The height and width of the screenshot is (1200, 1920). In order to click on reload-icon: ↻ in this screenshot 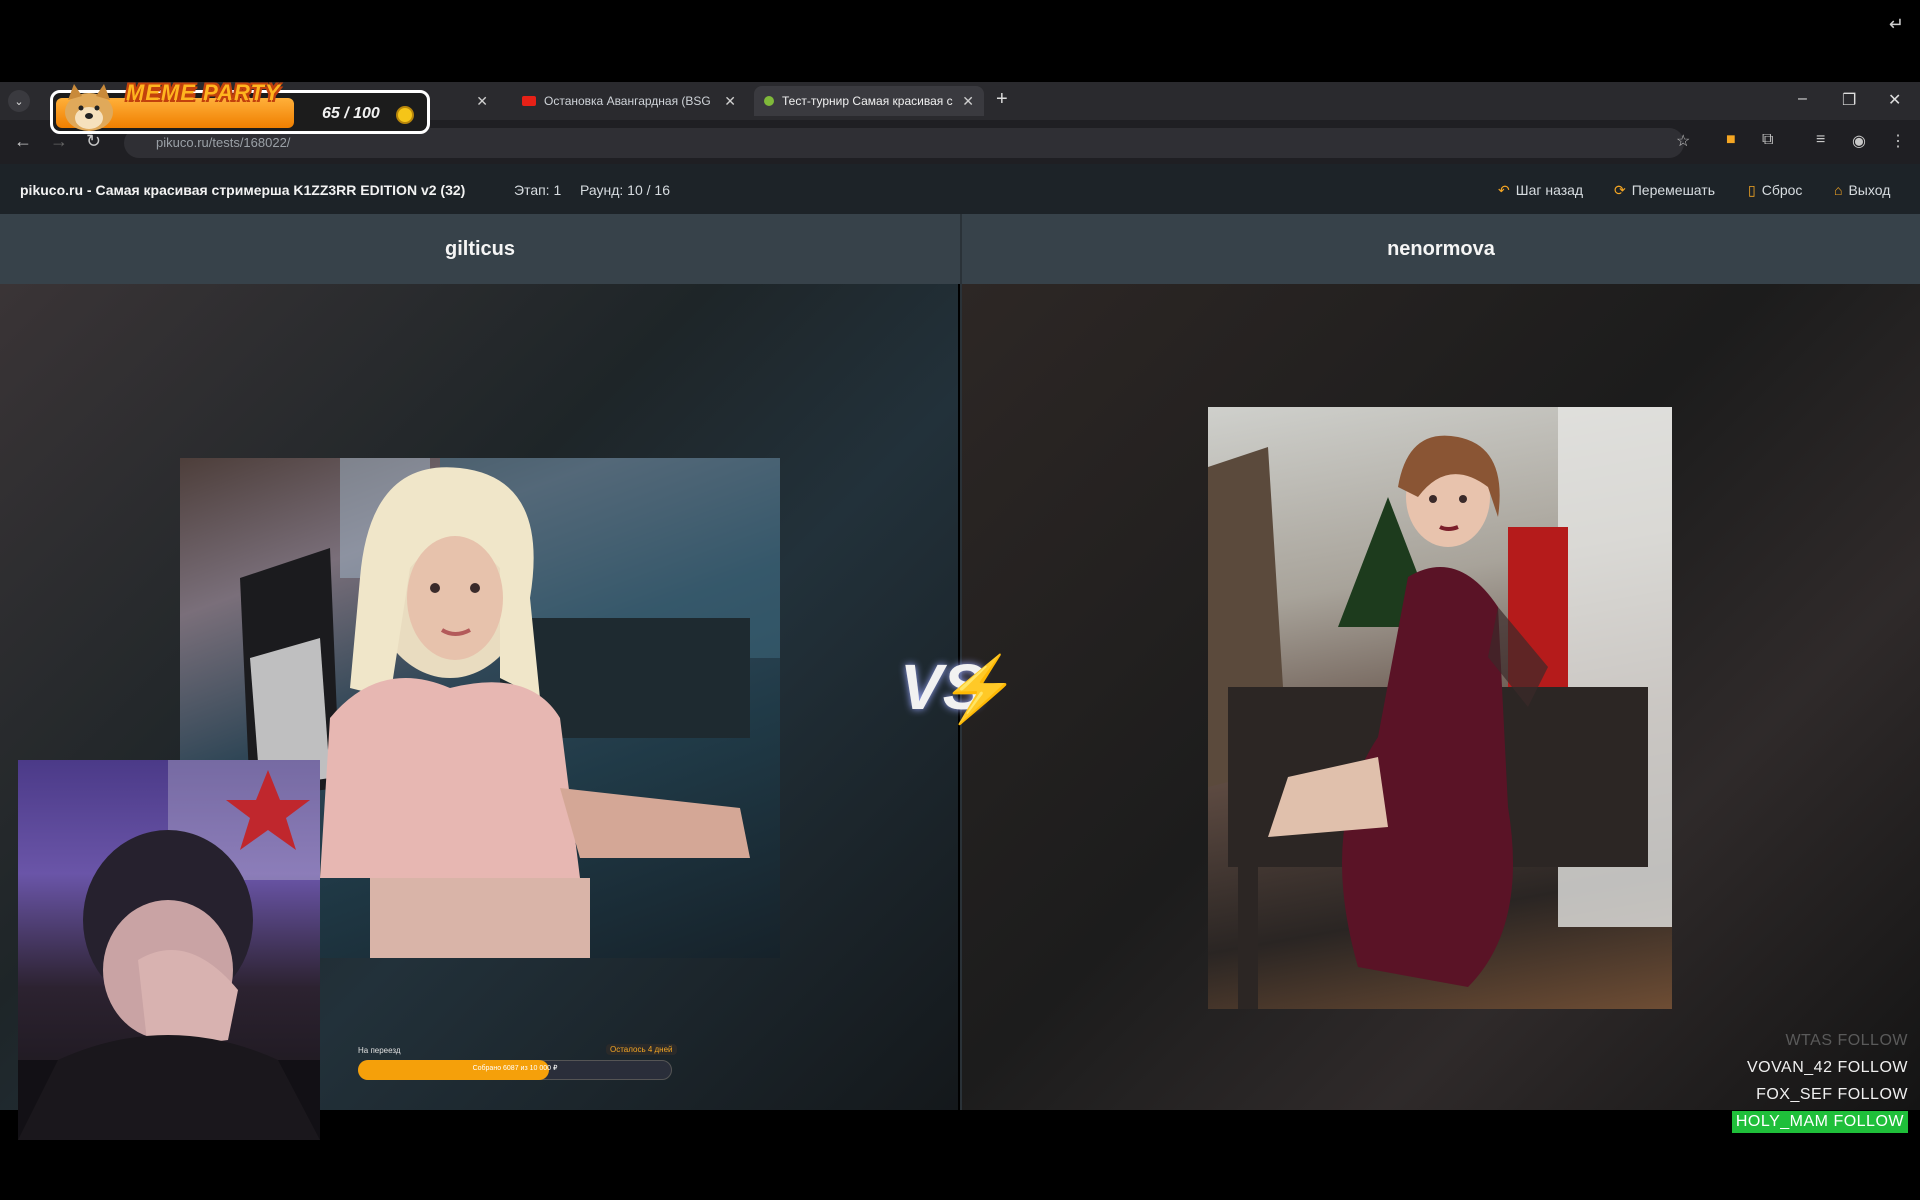, I will do `click(93, 141)`.